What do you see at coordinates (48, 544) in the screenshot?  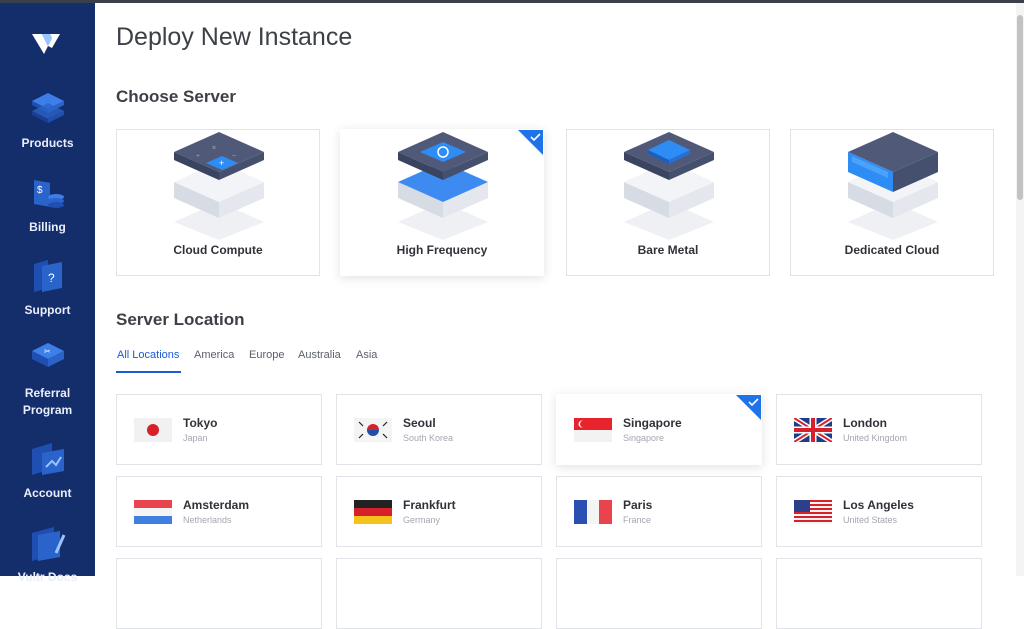 I see `docs-icon` at bounding box center [48, 544].